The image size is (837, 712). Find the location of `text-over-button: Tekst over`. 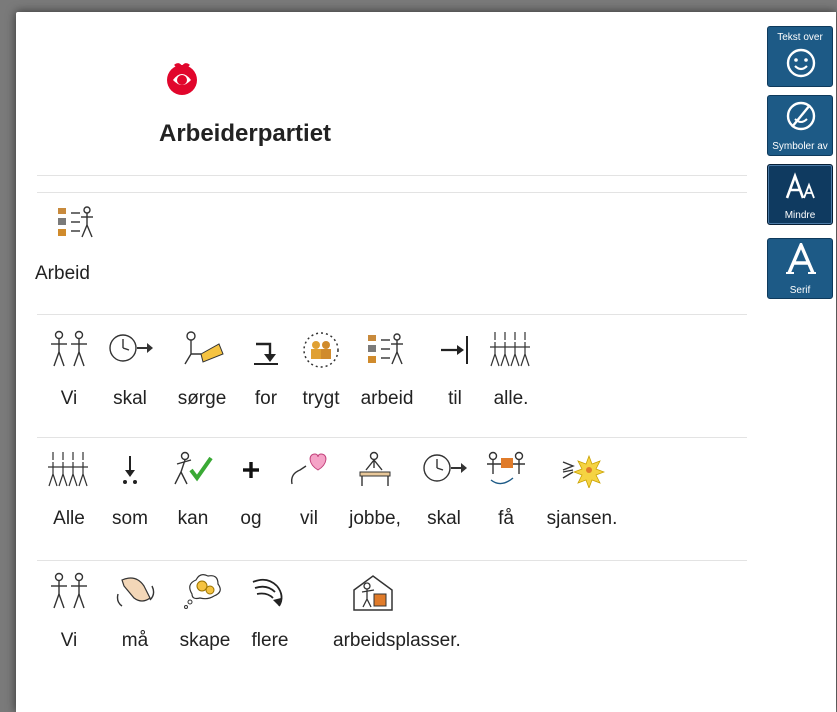

text-over-button: Tekst over is located at coordinates (800, 56).